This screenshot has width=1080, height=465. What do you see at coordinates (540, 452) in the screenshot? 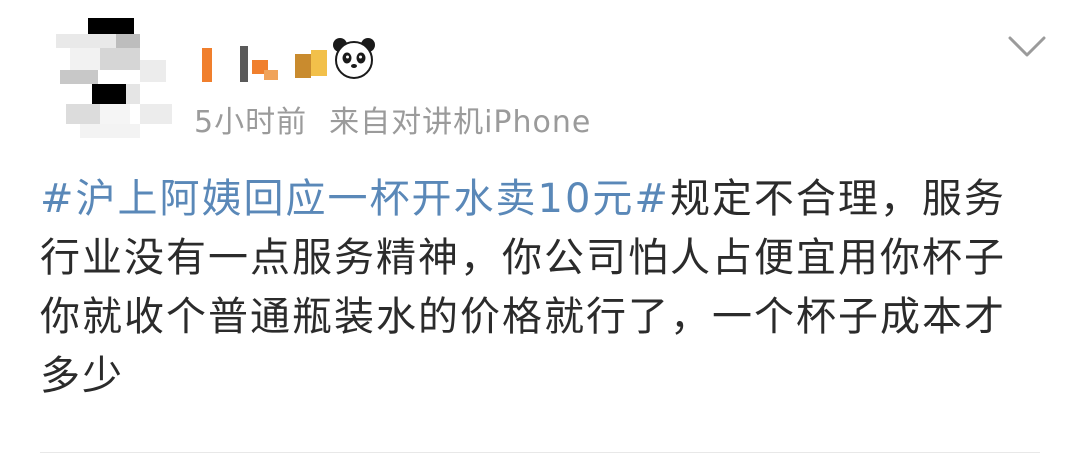
I see `divider` at bounding box center [540, 452].